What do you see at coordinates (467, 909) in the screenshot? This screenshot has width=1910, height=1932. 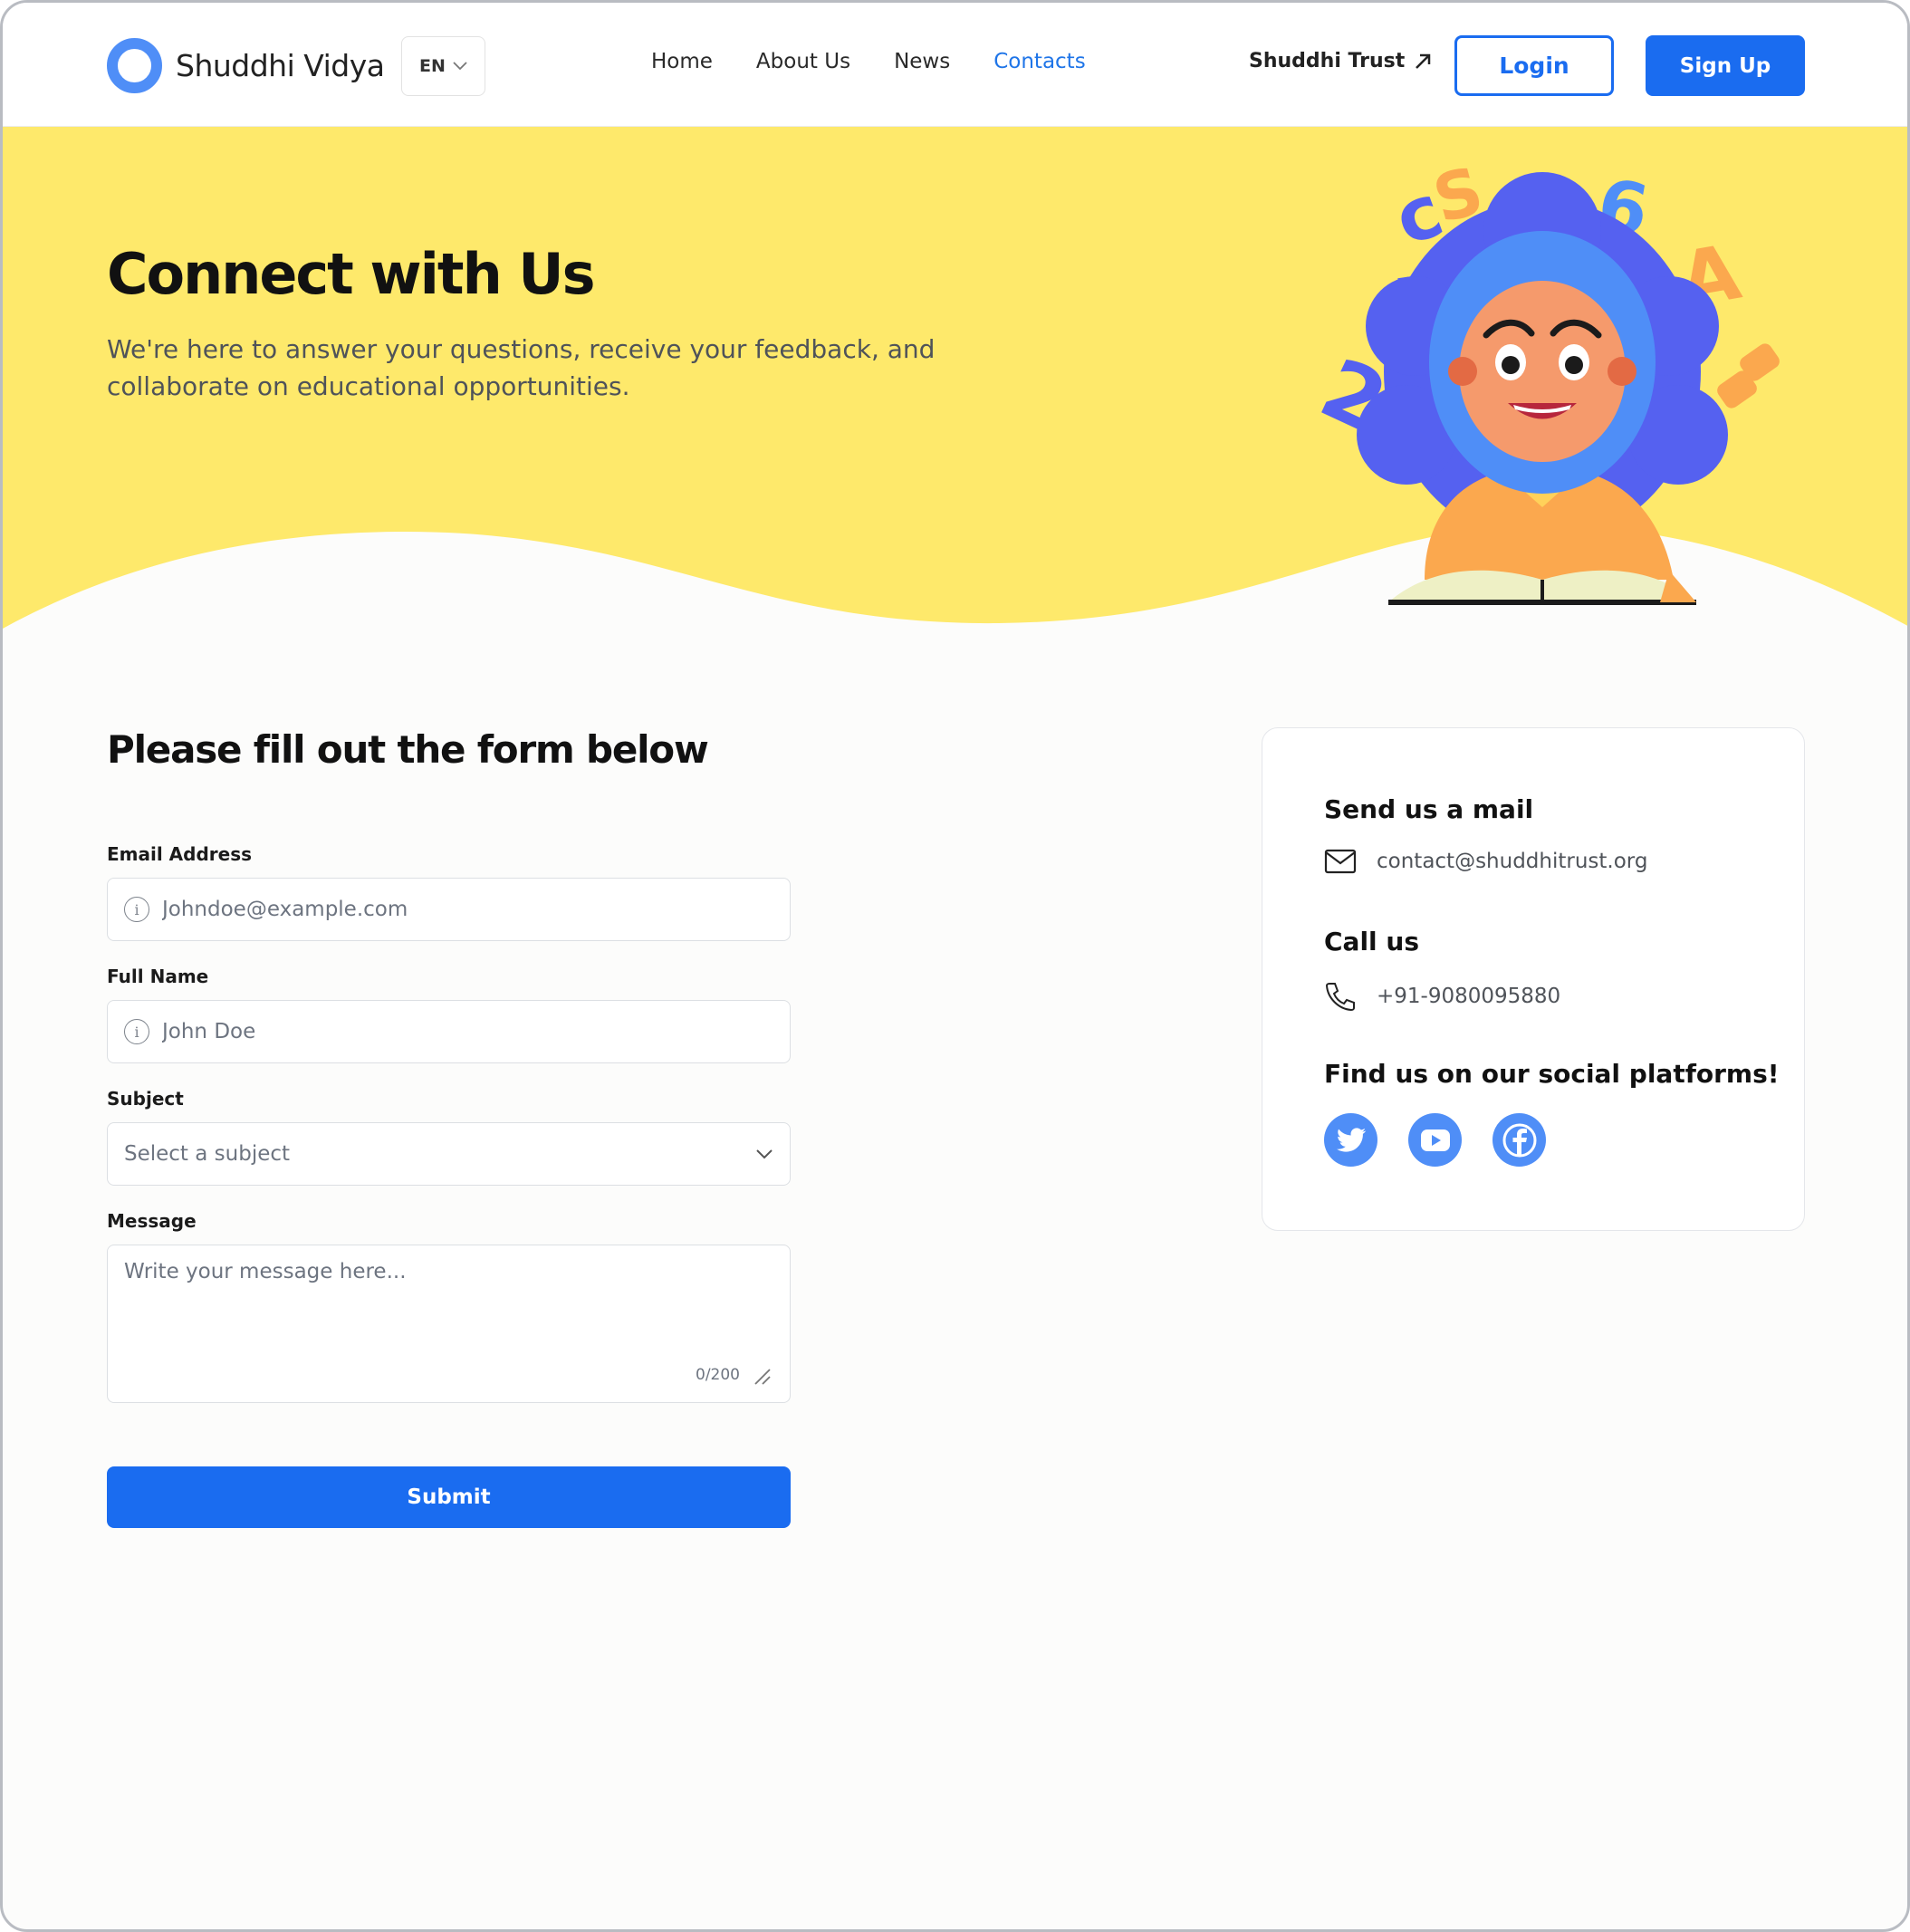 I see `email-input` at bounding box center [467, 909].